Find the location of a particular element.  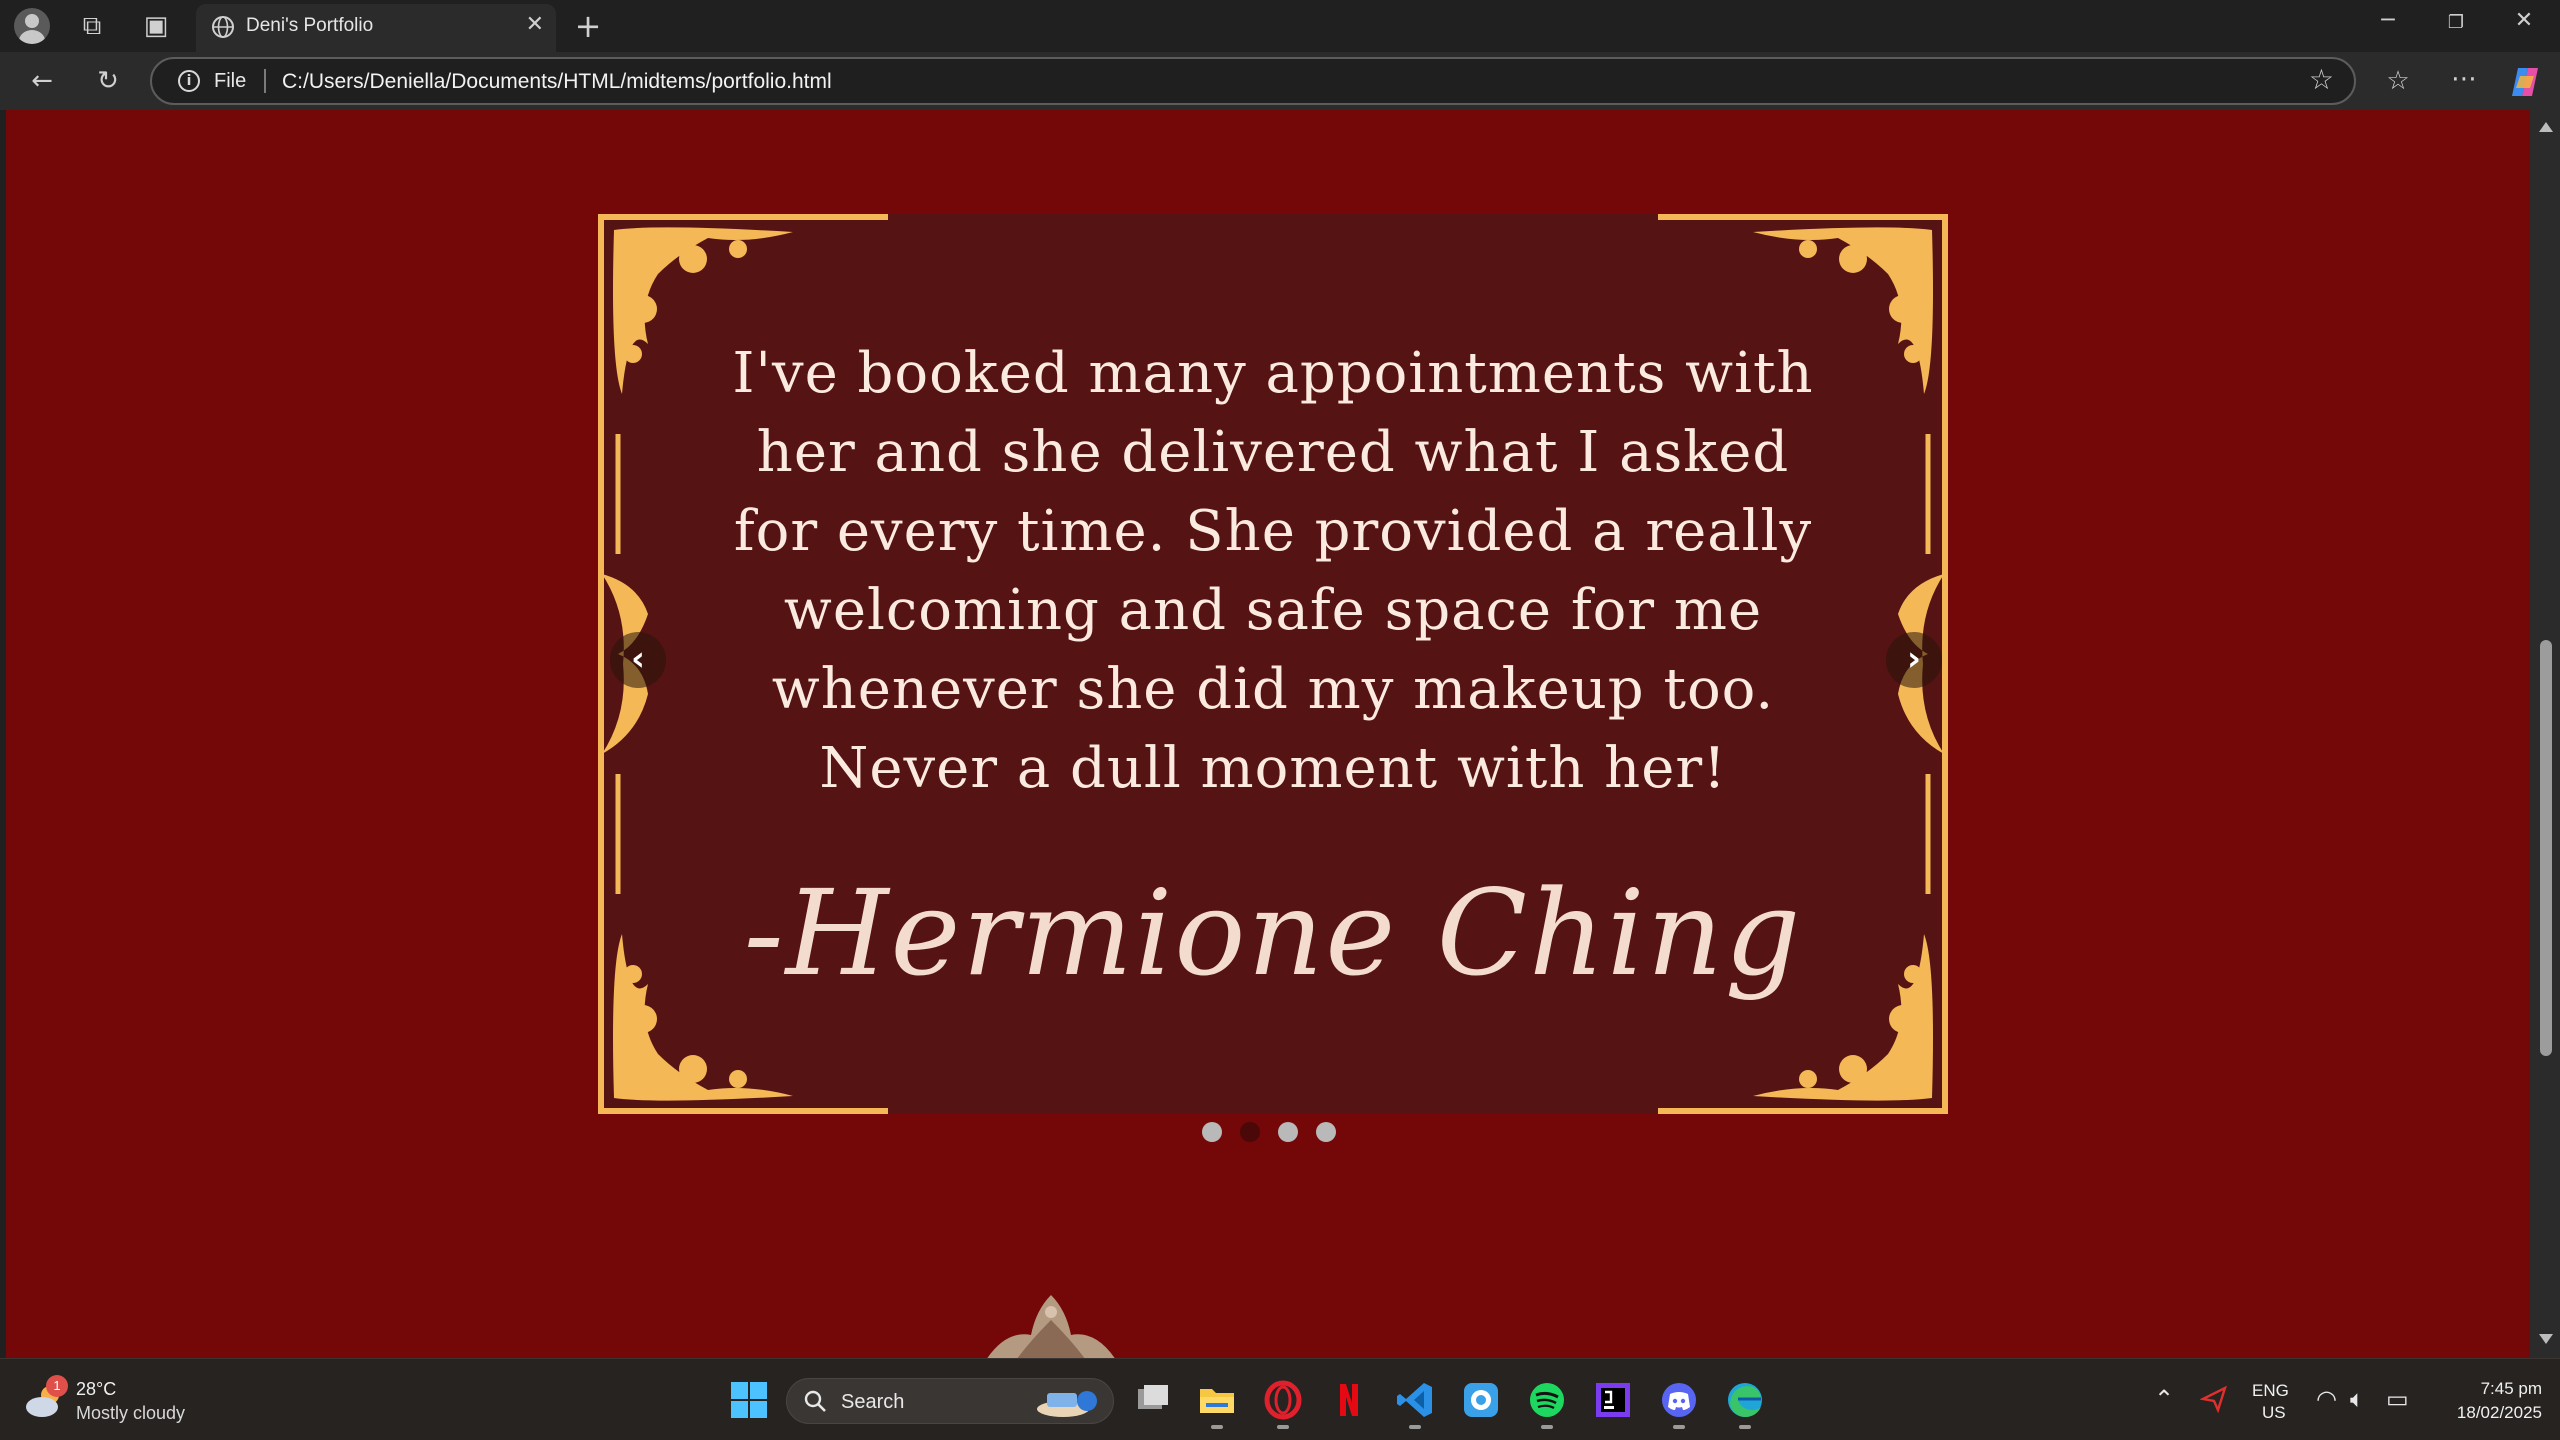

tab-title: Deni's Portfolio is located at coordinates (310, 25).